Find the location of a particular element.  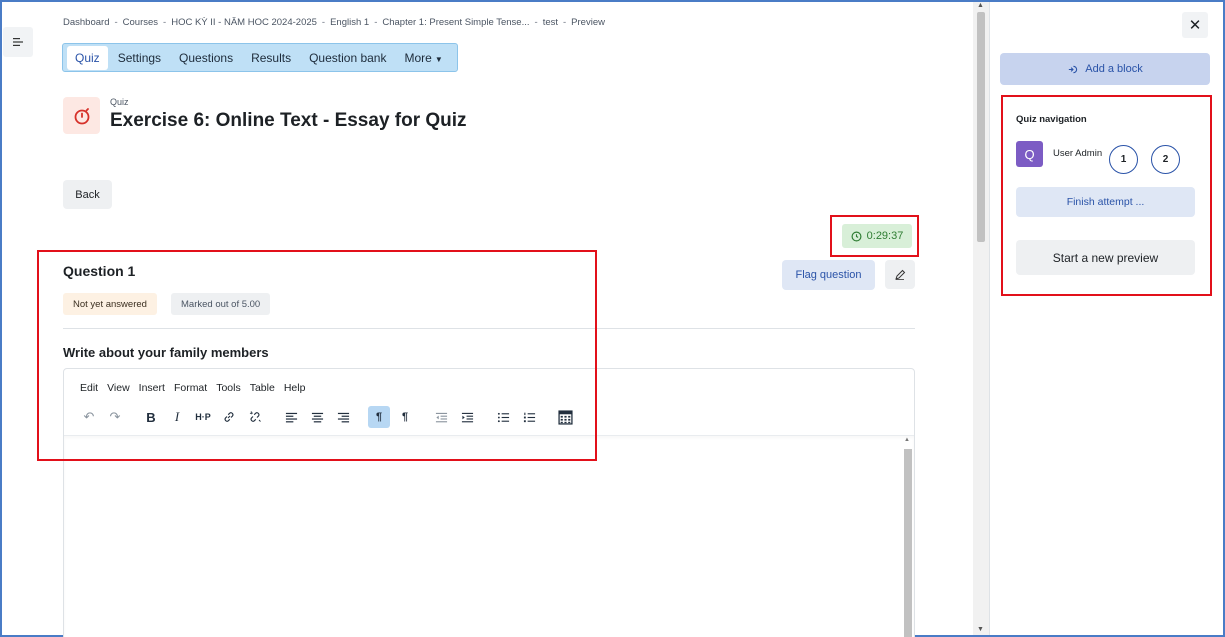

close-drawer-button: ✕ is located at coordinates (1195, 25).